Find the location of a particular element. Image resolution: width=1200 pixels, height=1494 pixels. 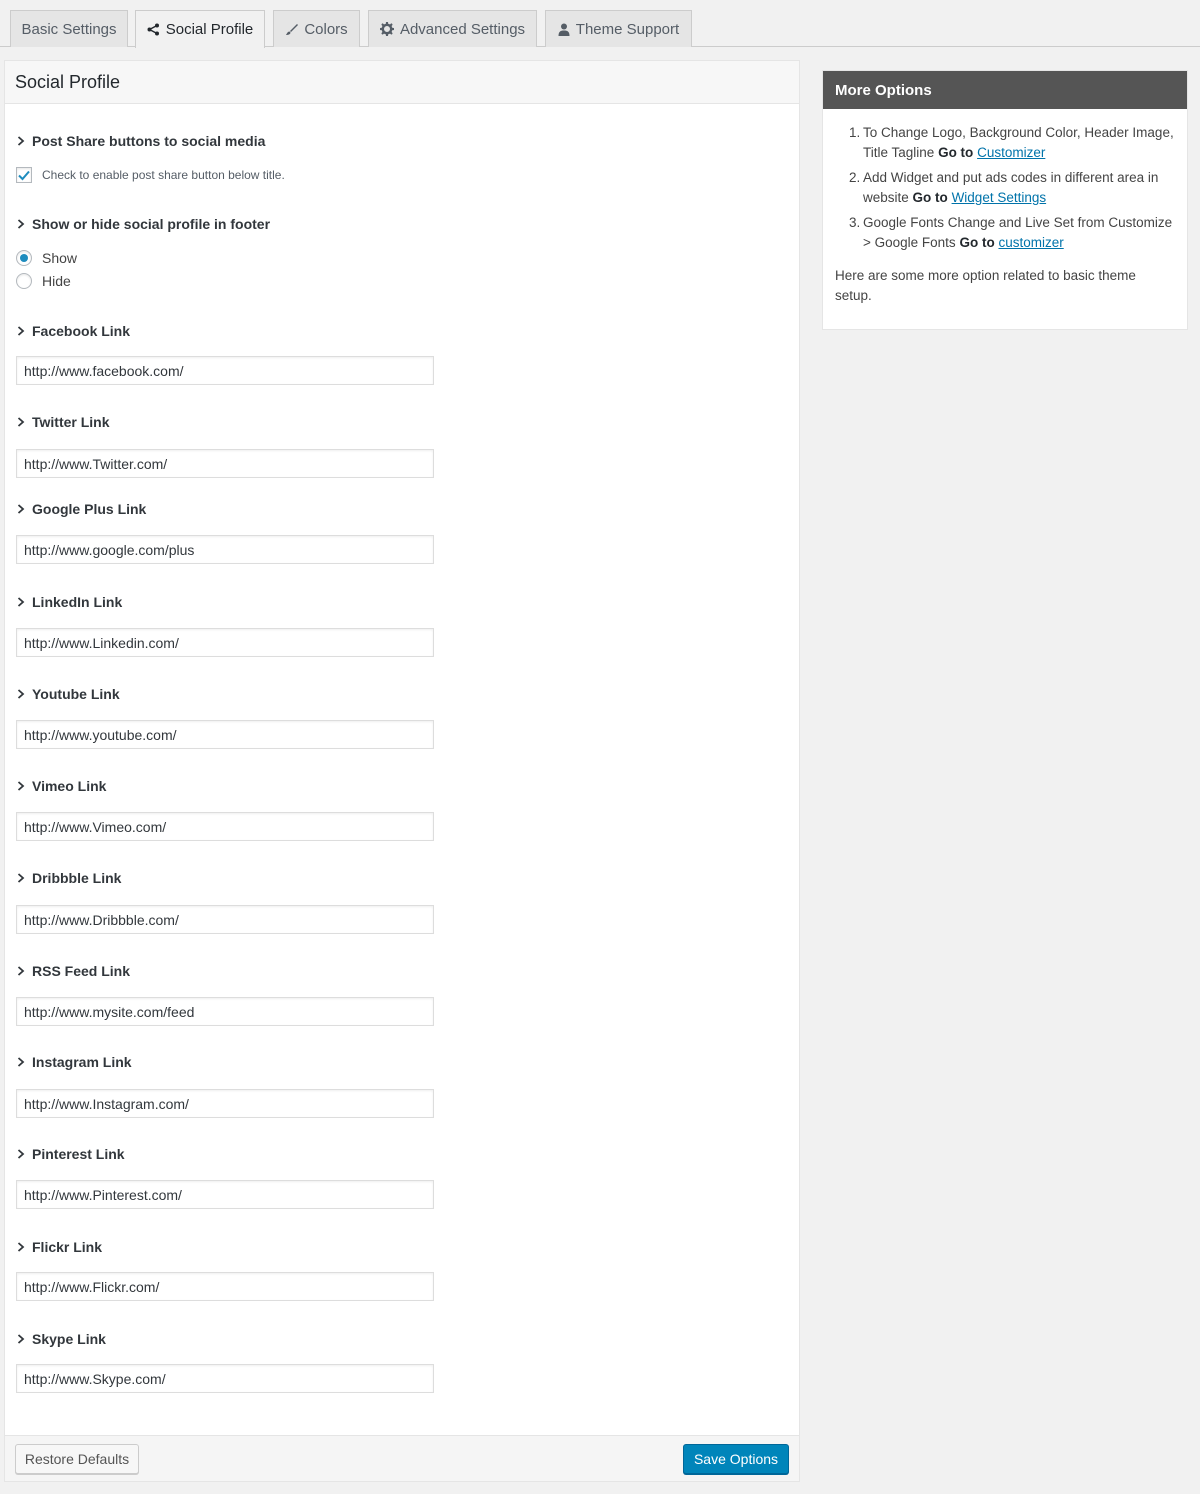

post-share-label: Post Share buttons to social media is located at coordinates (141, 141).